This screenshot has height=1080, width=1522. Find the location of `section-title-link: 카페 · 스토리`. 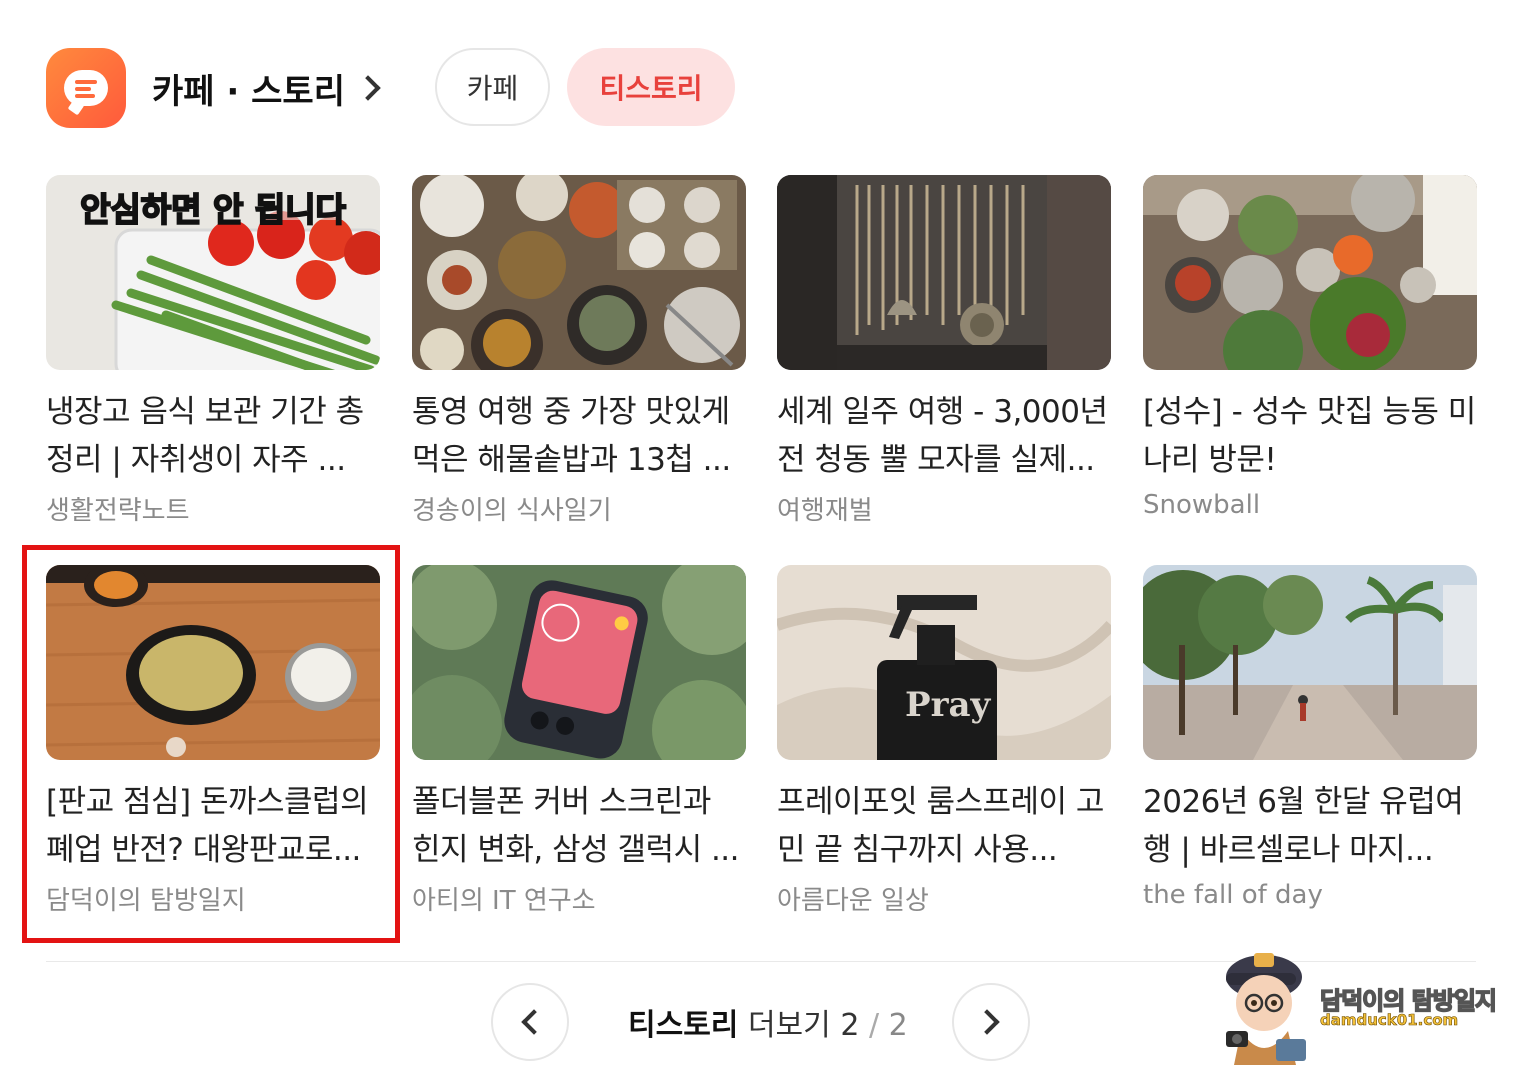

section-title-link: 카페 · 스토리 is located at coordinates (266, 88).